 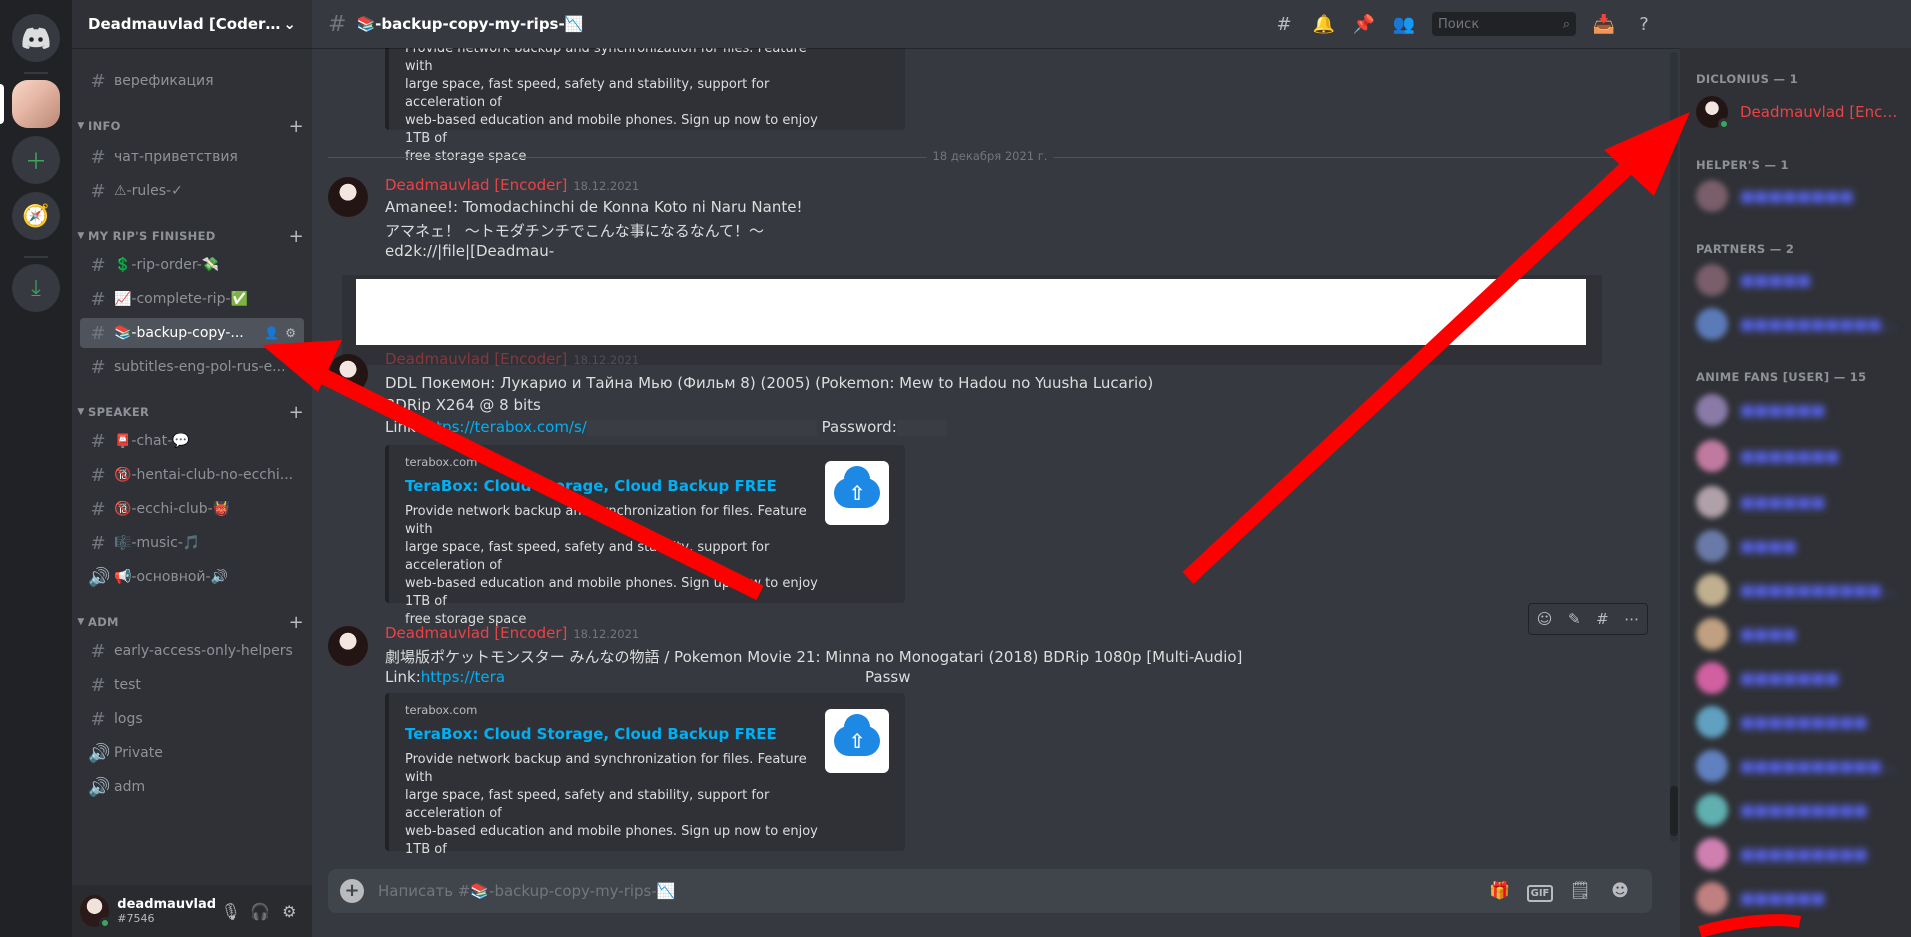 What do you see at coordinates (1799, 280) in the screenshot?
I see `member-item-blurred: ■■■■■` at bounding box center [1799, 280].